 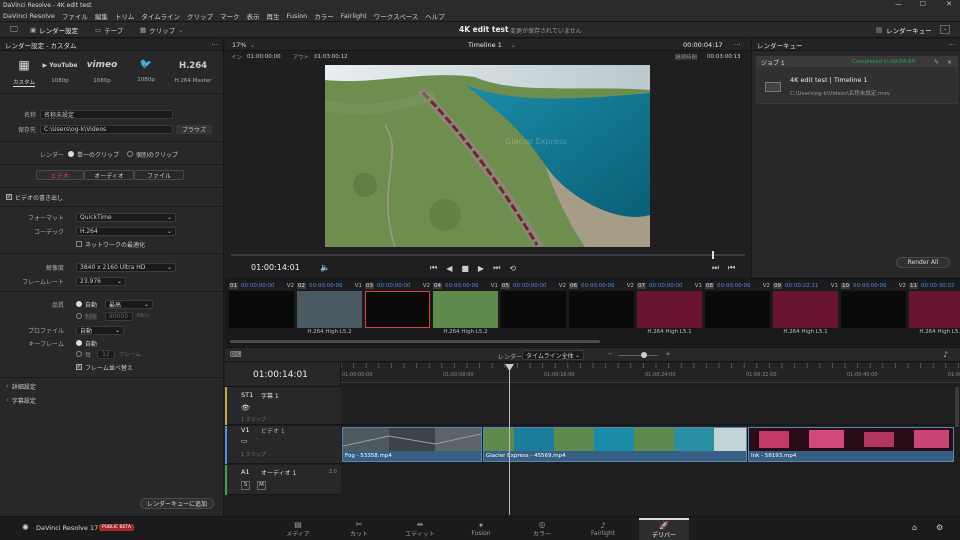 What do you see at coordinates (272, 16) in the screenshot?
I see `menu-playback: 再生` at bounding box center [272, 16].